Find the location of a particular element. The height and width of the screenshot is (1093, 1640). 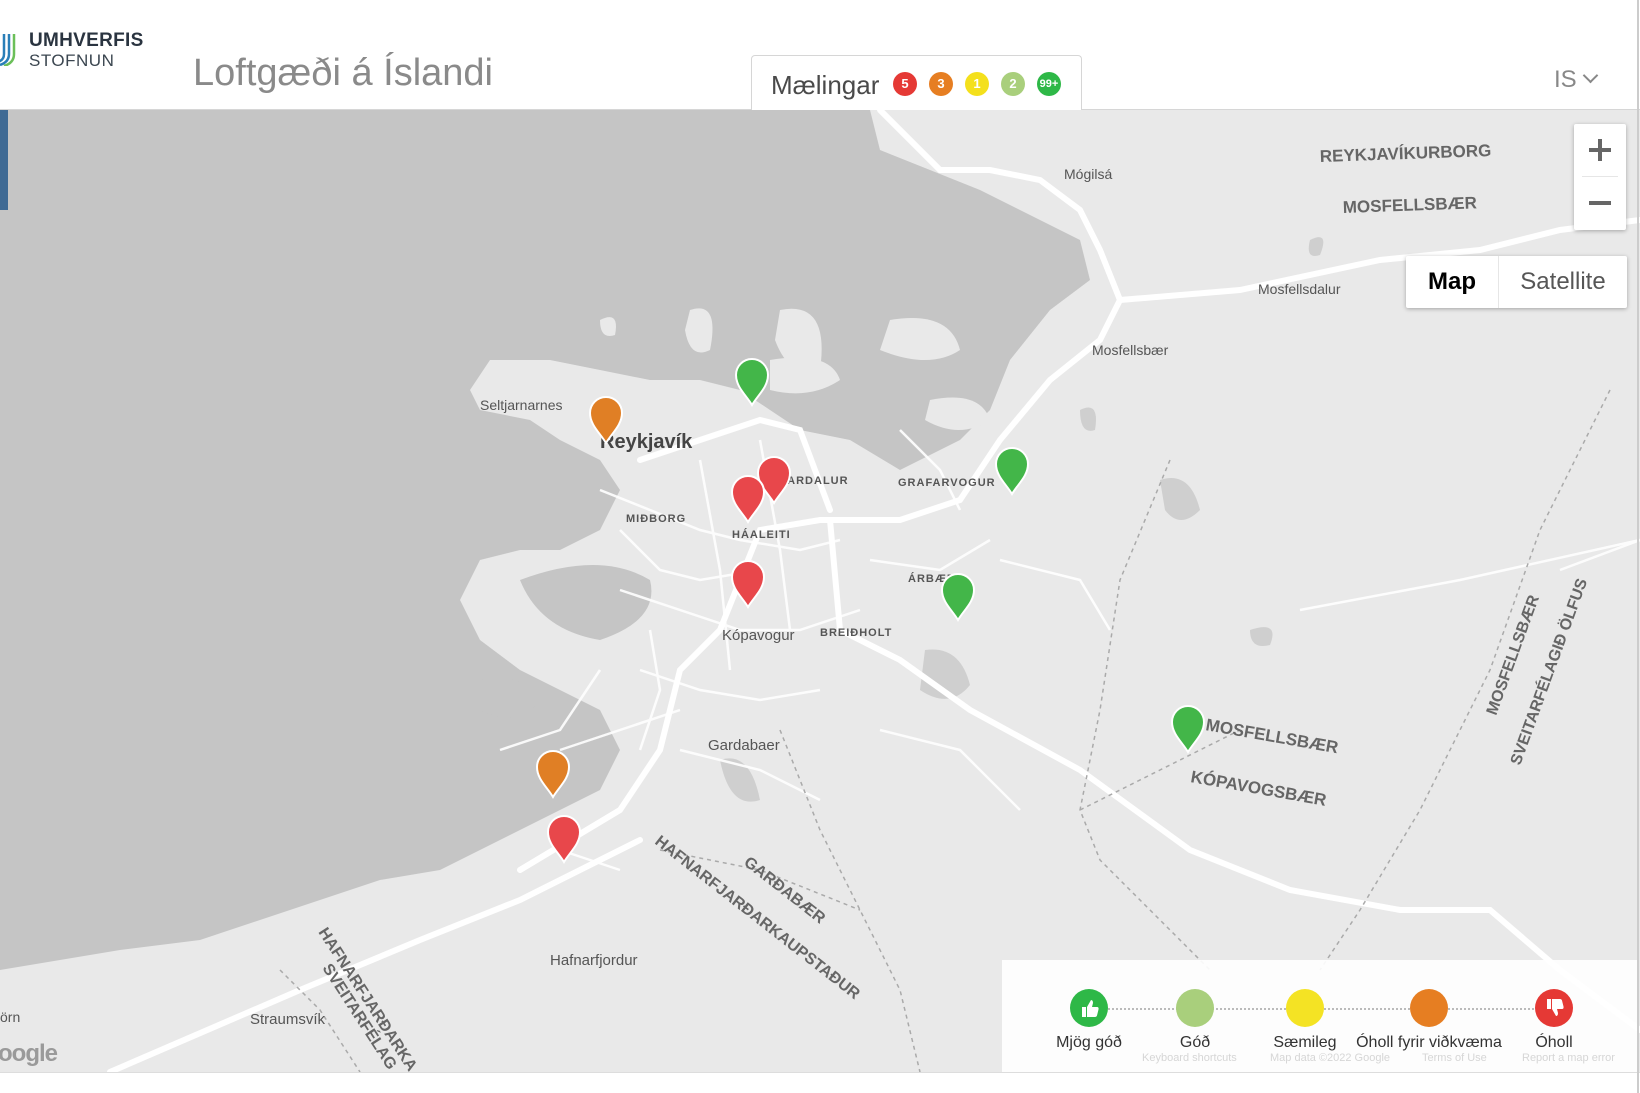

side-panel-handle is located at coordinates (4, 160).